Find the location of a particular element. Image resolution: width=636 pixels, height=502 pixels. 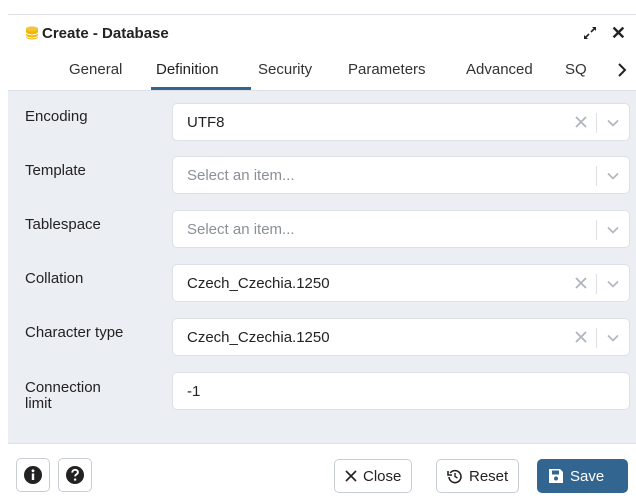

template-label: Template is located at coordinates (55, 170).